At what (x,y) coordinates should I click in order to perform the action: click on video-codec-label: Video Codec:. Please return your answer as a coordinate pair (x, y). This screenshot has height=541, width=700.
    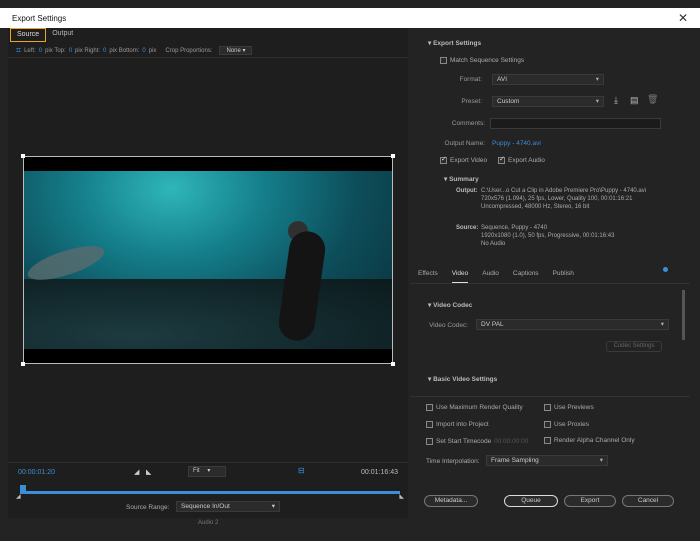
    Looking at the image, I should click on (448, 325).